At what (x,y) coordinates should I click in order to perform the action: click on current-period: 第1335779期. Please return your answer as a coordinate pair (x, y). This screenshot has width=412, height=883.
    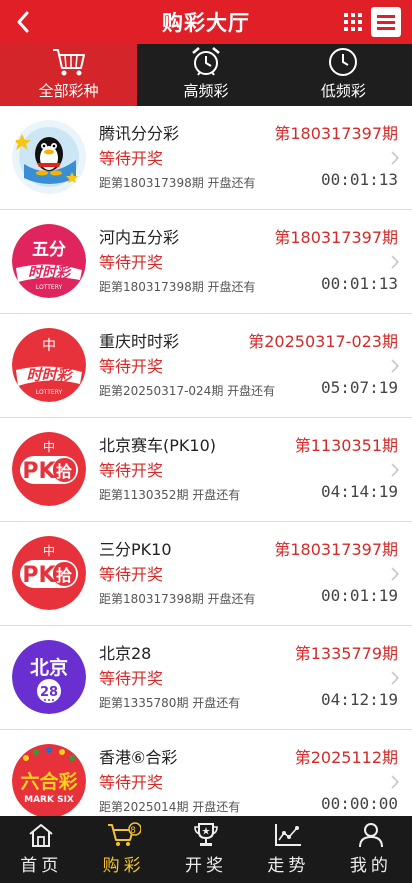
    Looking at the image, I should click on (346, 653).